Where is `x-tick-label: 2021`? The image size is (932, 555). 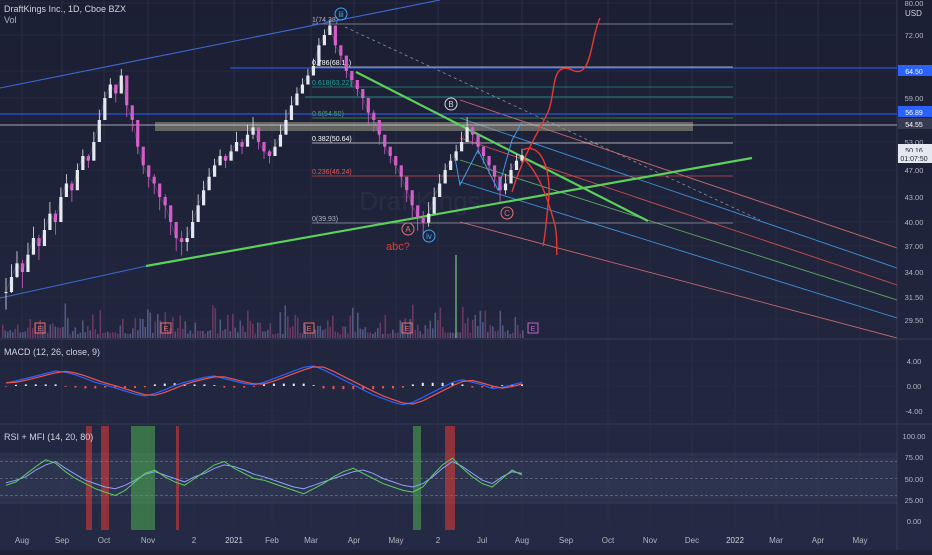
x-tick-label: 2021 is located at coordinates (234, 540).